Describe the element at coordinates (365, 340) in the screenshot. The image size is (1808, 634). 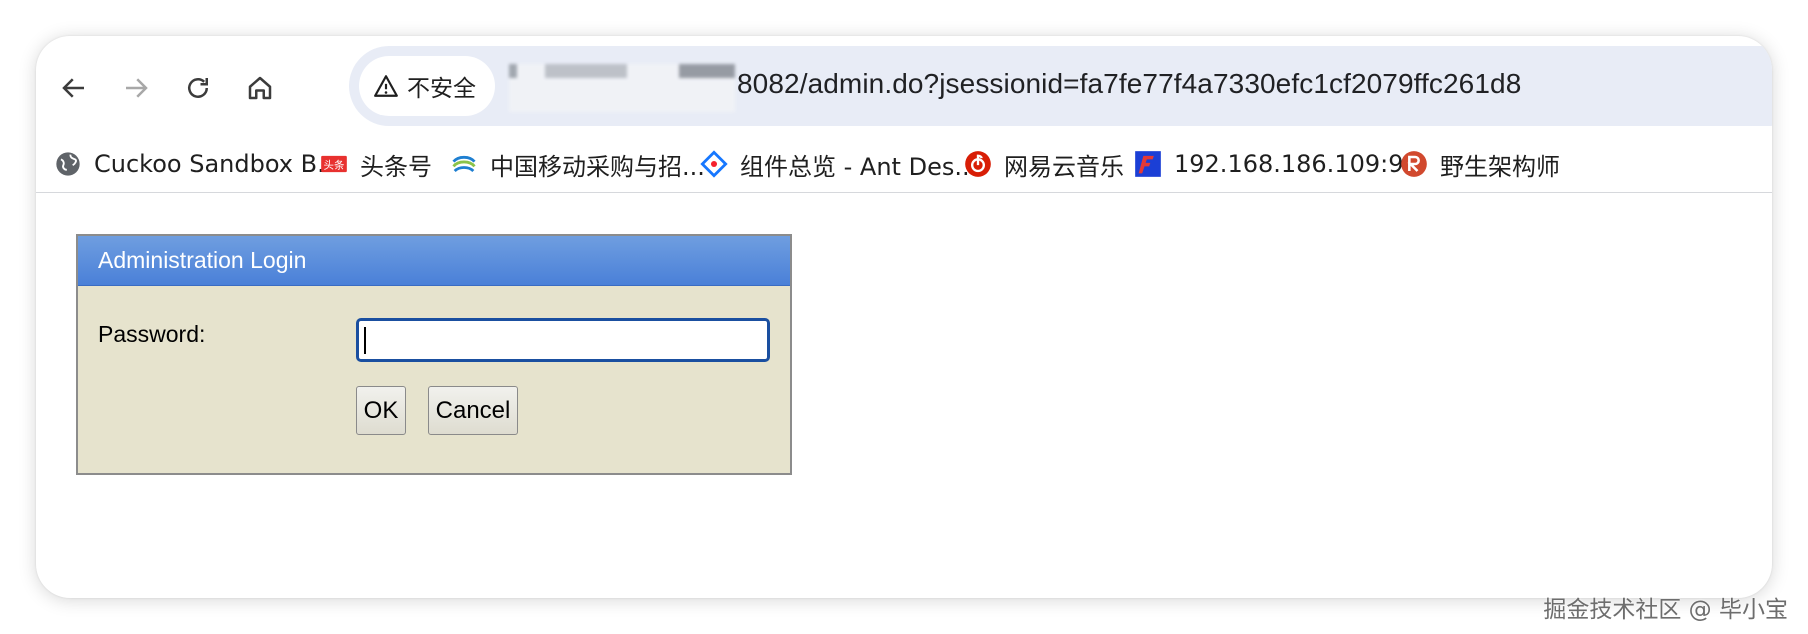
I see `text-caret` at that location.